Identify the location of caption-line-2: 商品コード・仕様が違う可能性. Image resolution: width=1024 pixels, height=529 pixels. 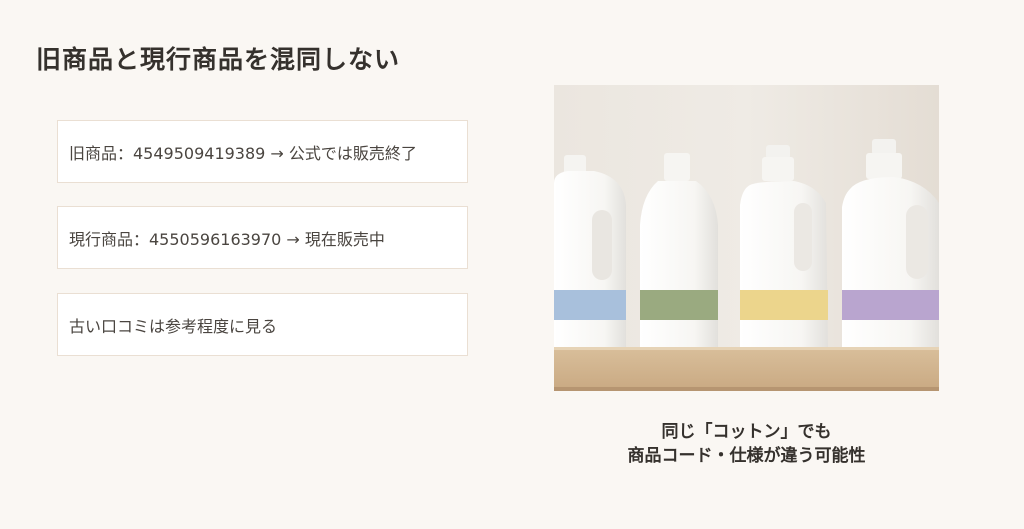
(746, 456).